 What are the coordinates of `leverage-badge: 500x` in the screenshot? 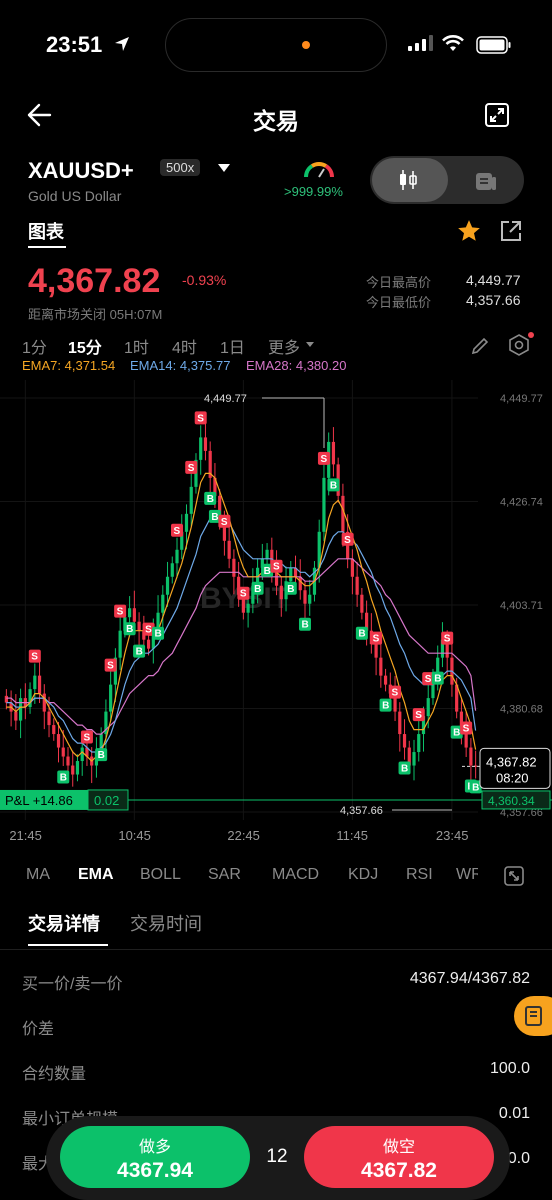 It's located at (180, 167).